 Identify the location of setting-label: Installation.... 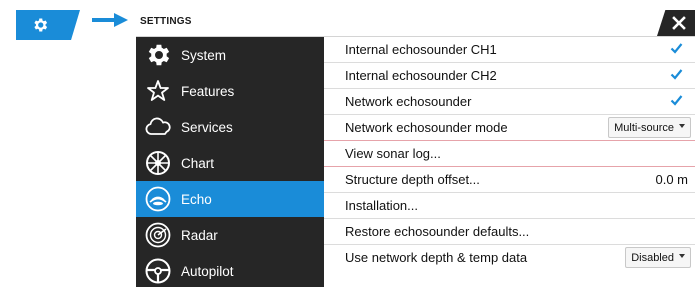
(381, 205).